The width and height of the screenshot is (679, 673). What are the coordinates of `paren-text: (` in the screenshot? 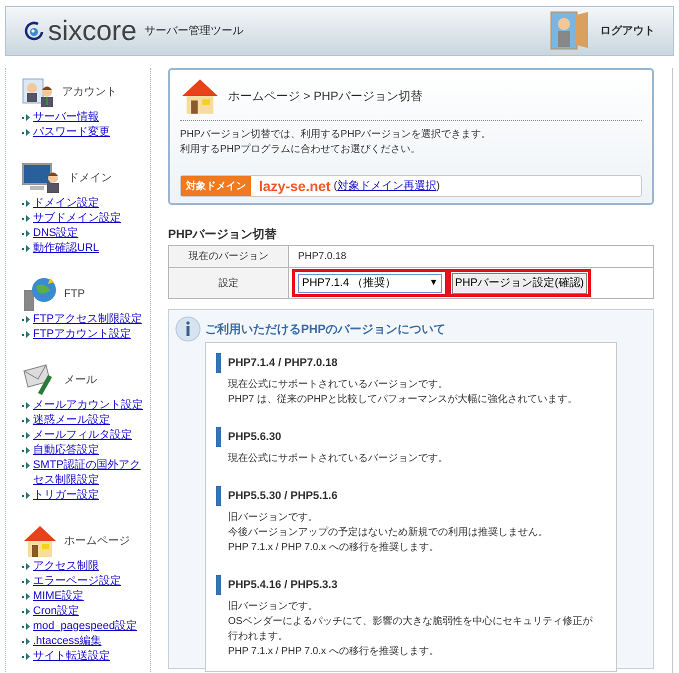 It's located at (336, 186).